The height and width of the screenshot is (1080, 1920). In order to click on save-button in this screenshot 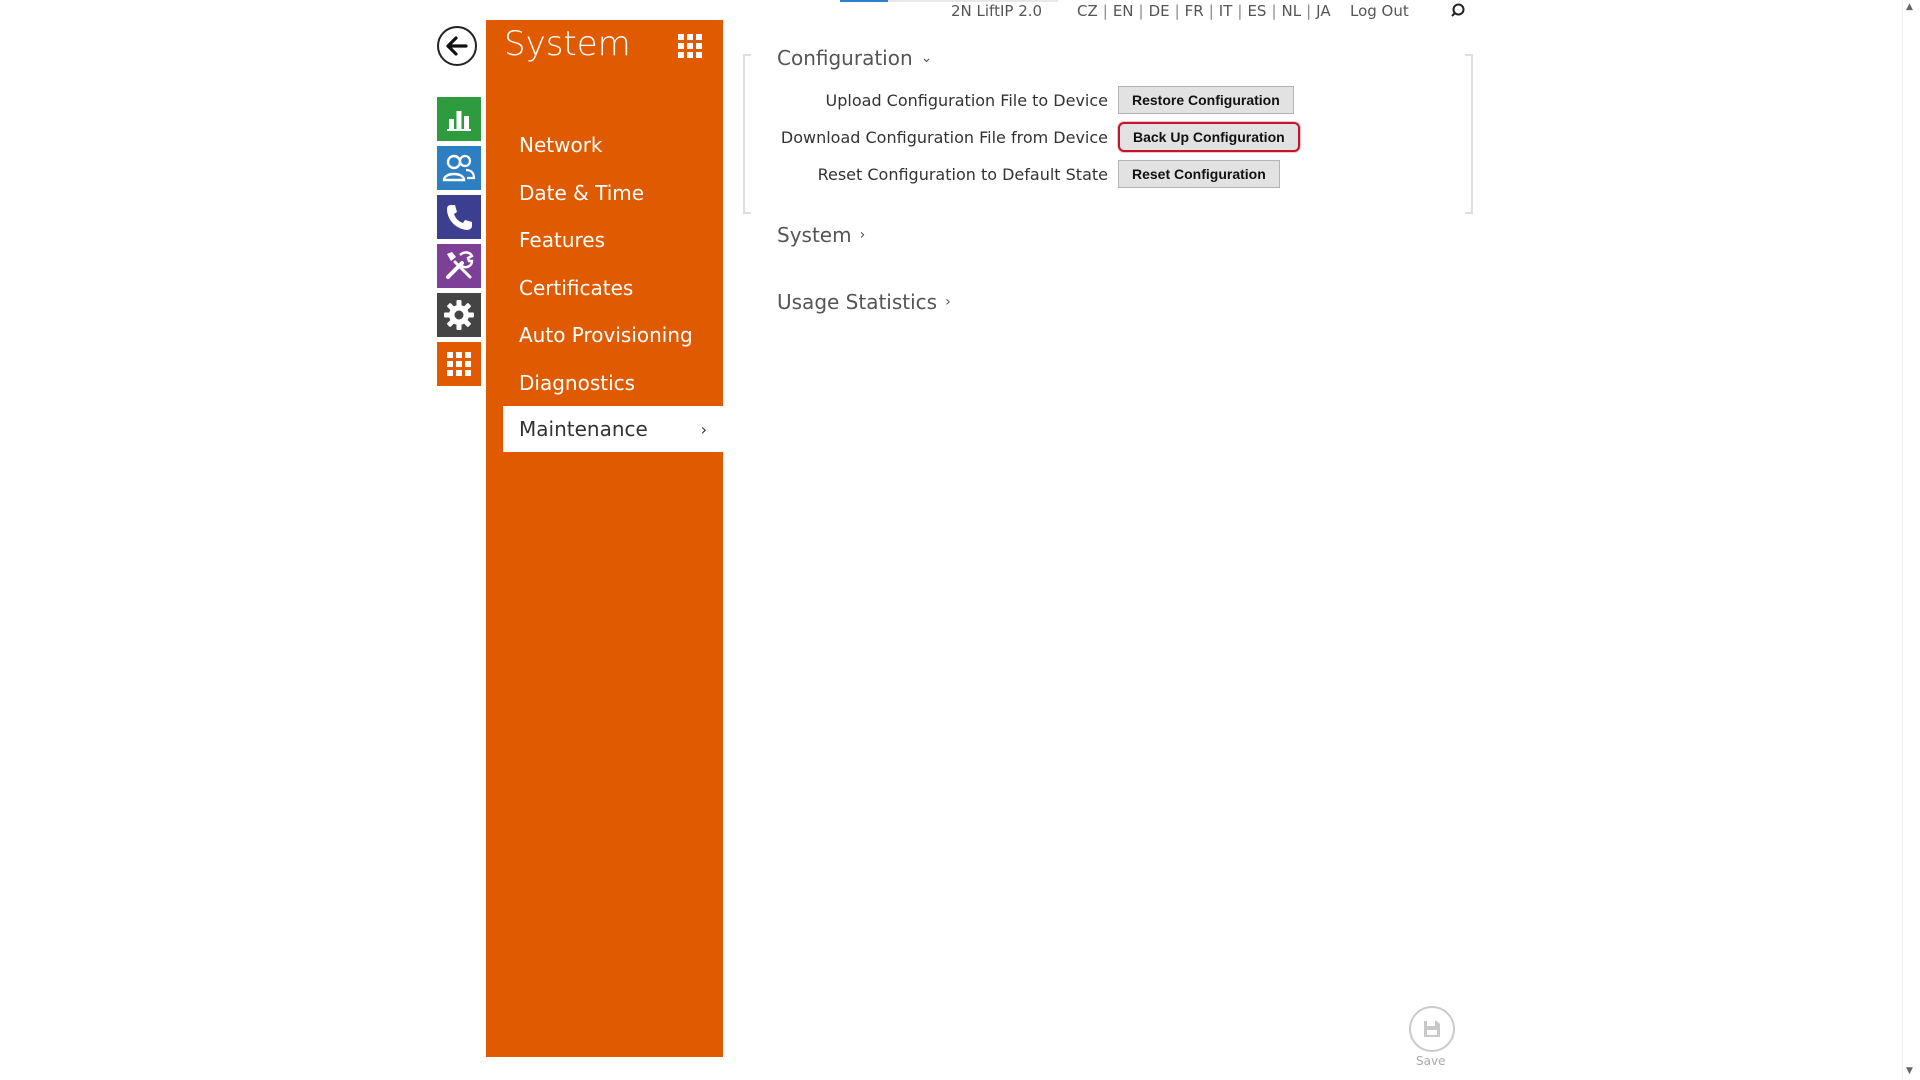, I will do `click(1432, 1029)`.